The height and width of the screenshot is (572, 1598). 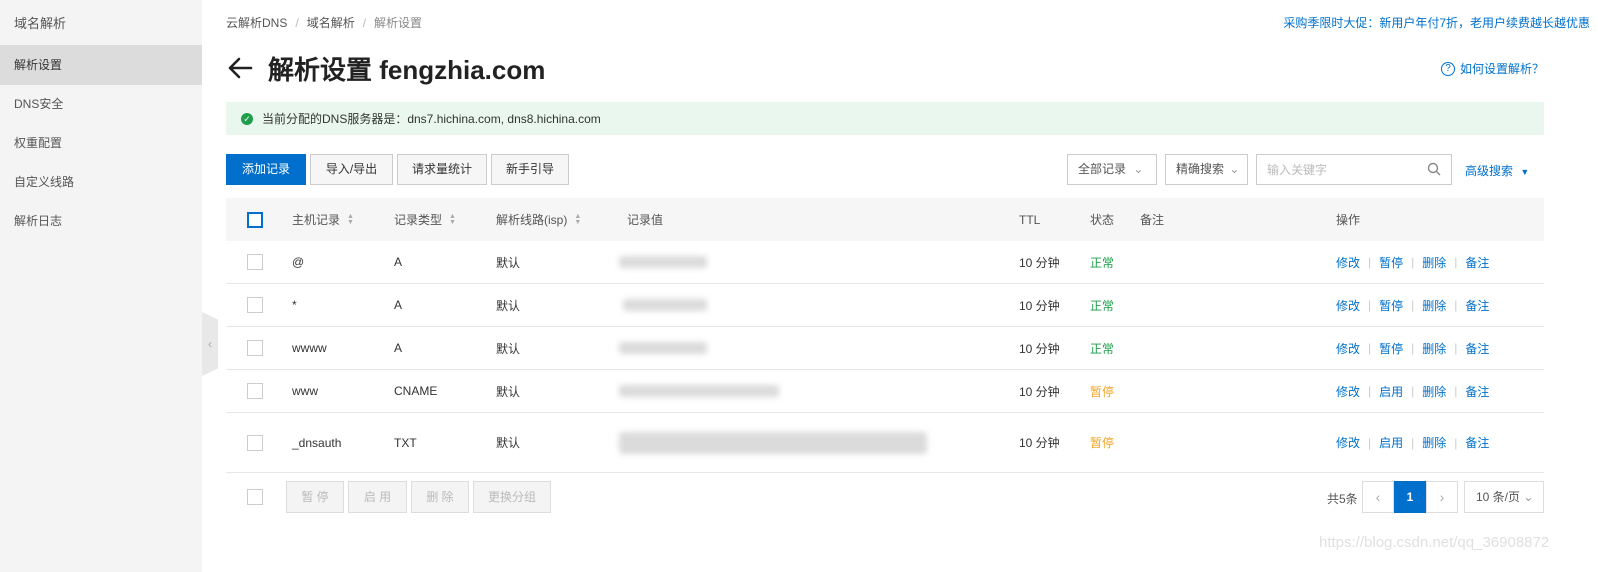 What do you see at coordinates (256, 23) in the screenshot?
I see `breadcrumb-item: 云解析DNS` at bounding box center [256, 23].